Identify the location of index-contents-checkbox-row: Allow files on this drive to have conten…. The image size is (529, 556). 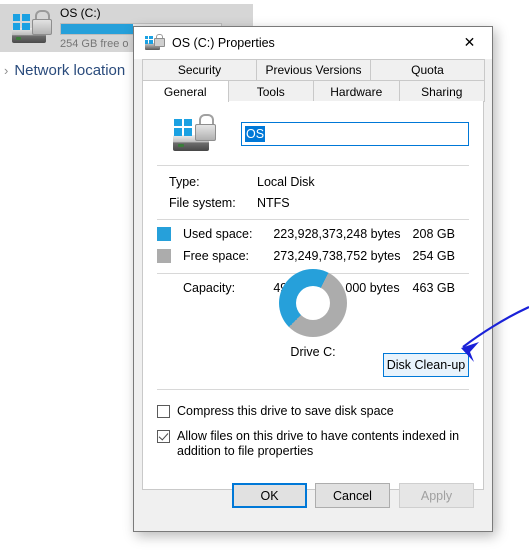
(311, 444).